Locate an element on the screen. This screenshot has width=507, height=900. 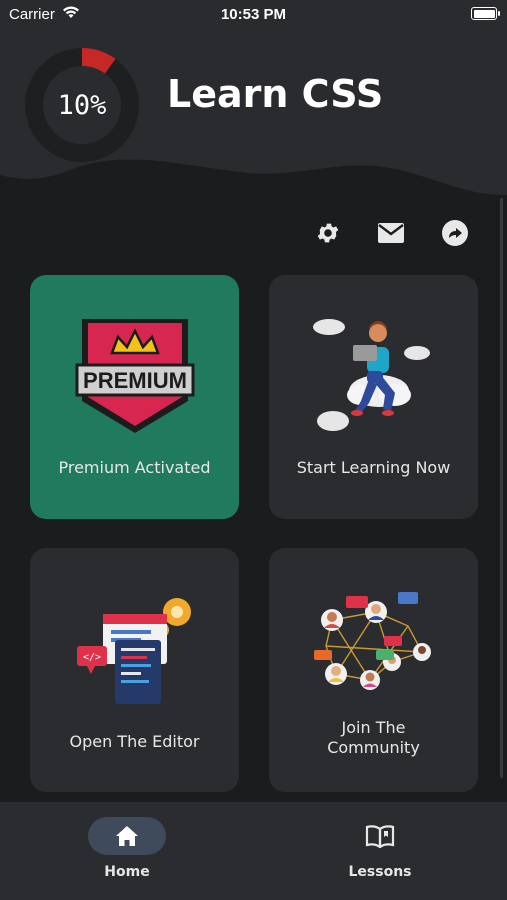
share-icon is located at coordinates (455, 233).